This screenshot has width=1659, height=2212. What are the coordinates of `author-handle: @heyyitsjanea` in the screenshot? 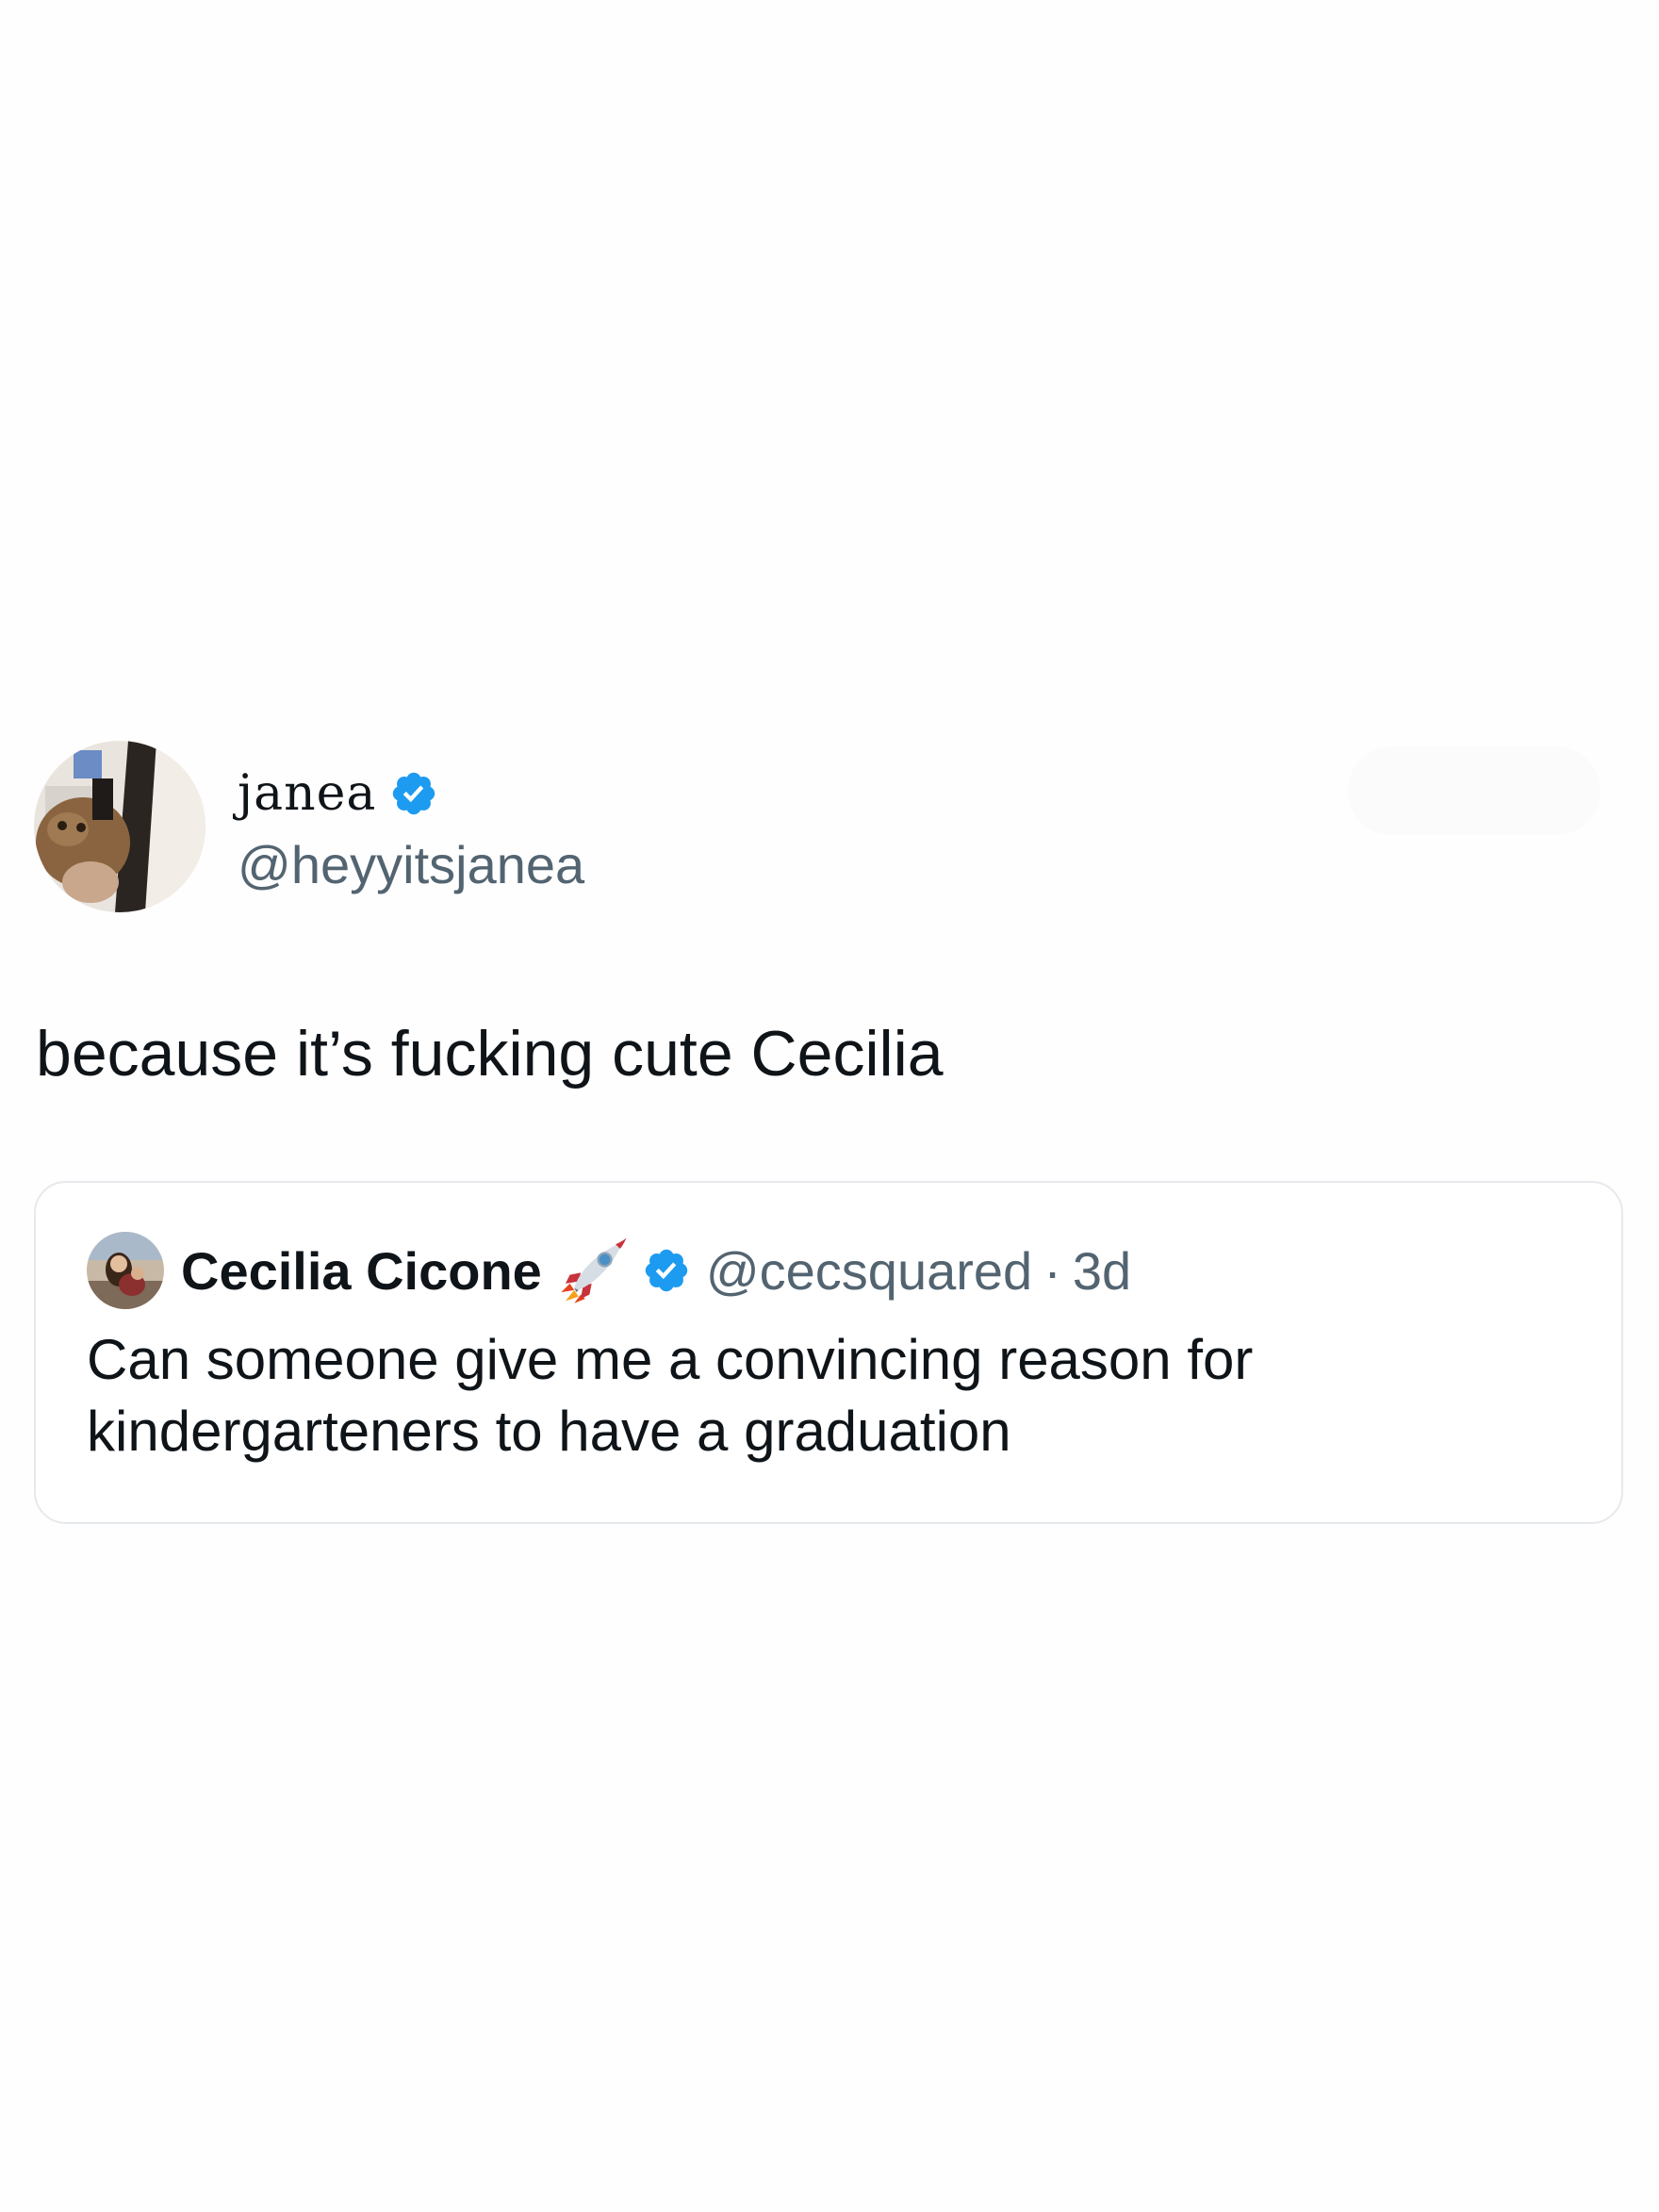 It's located at (411, 865).